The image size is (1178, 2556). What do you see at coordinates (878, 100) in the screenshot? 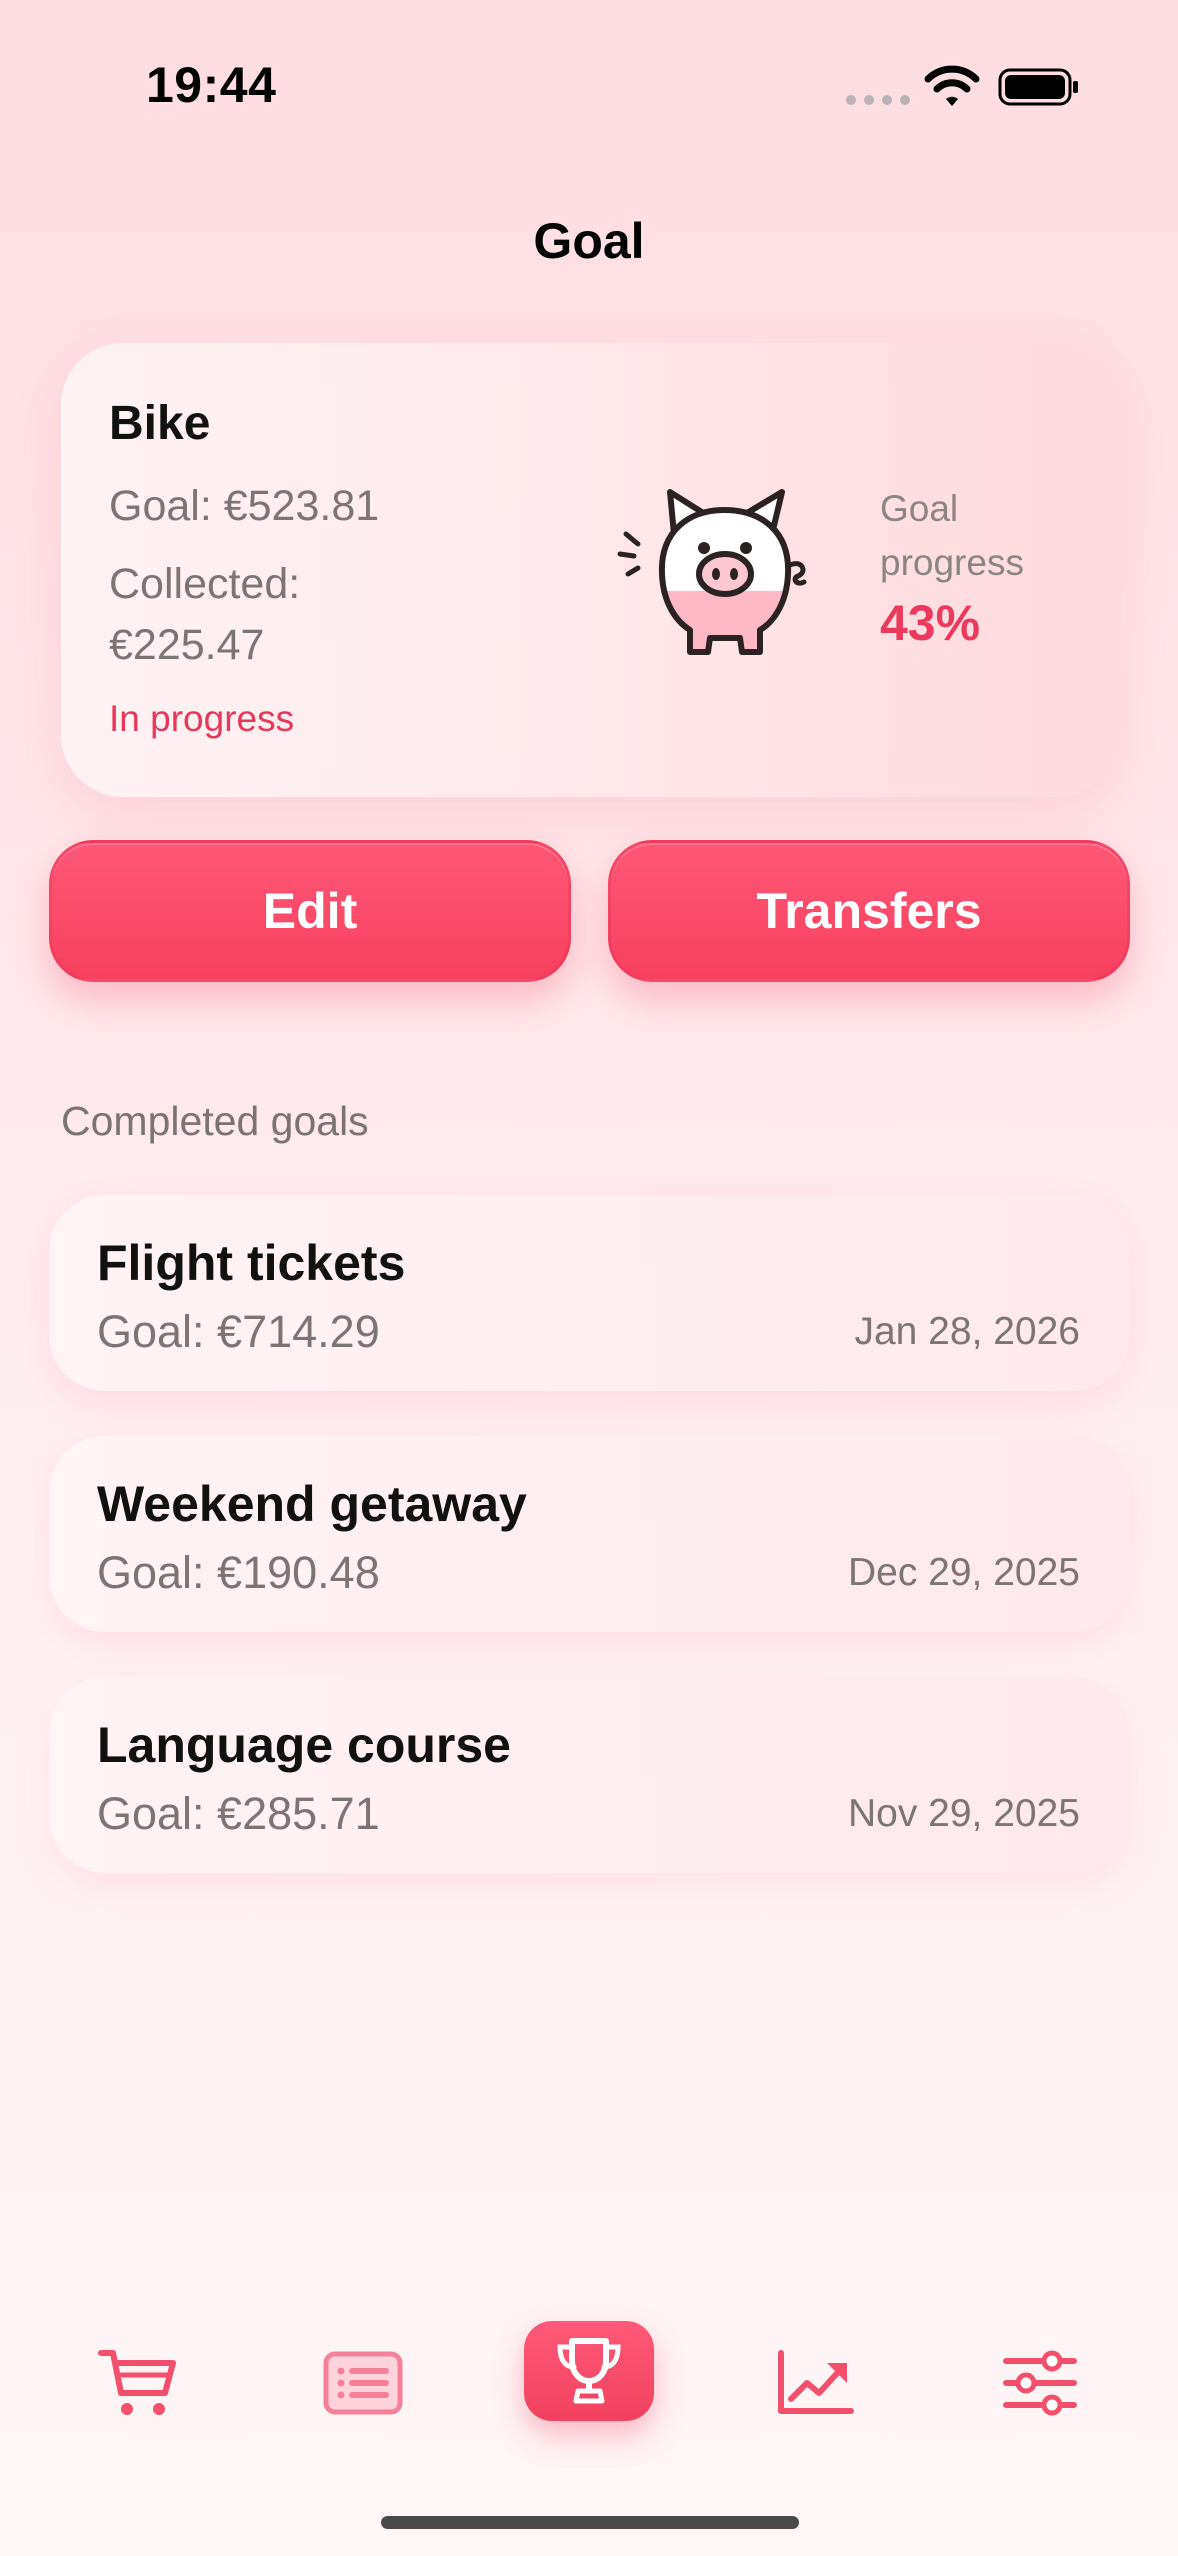
I see `cellular-signal-icon` at bounding box center [878, 100].